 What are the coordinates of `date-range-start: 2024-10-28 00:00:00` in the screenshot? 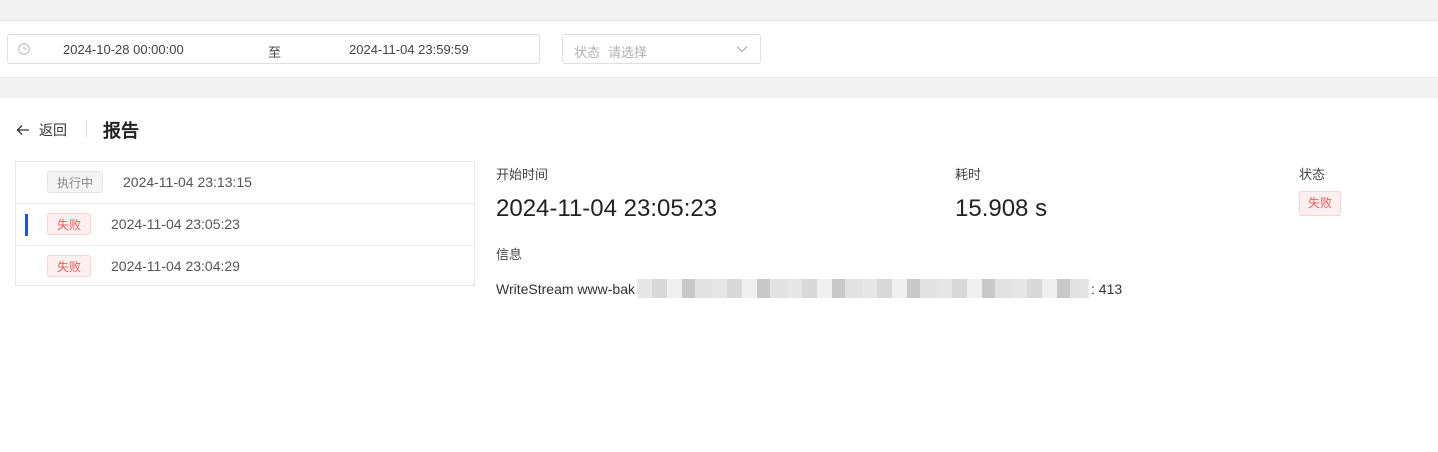 It's located at (123, 49).